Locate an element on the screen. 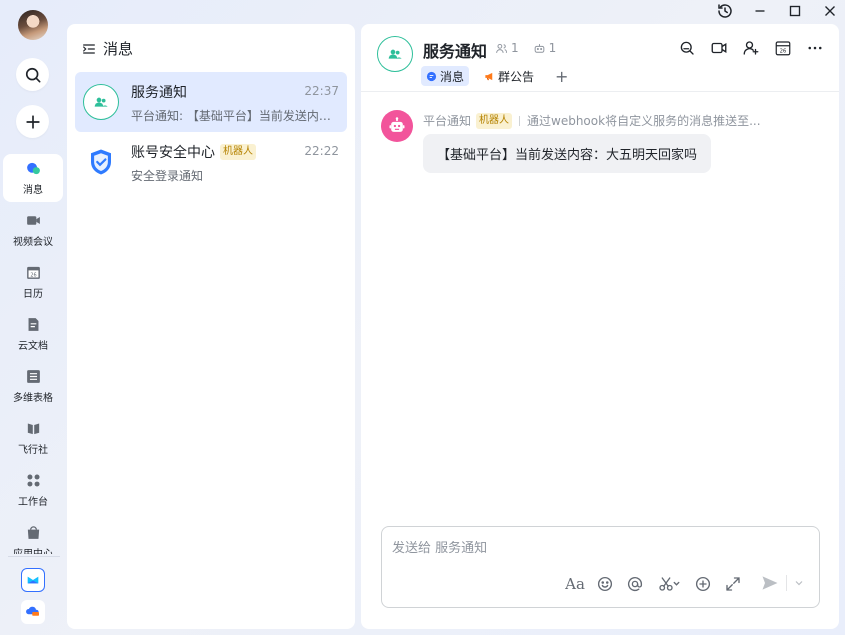 Image resolution: width=845 pixels, height=635 pixels. emoji-icon is located at coordinates (605, 584).